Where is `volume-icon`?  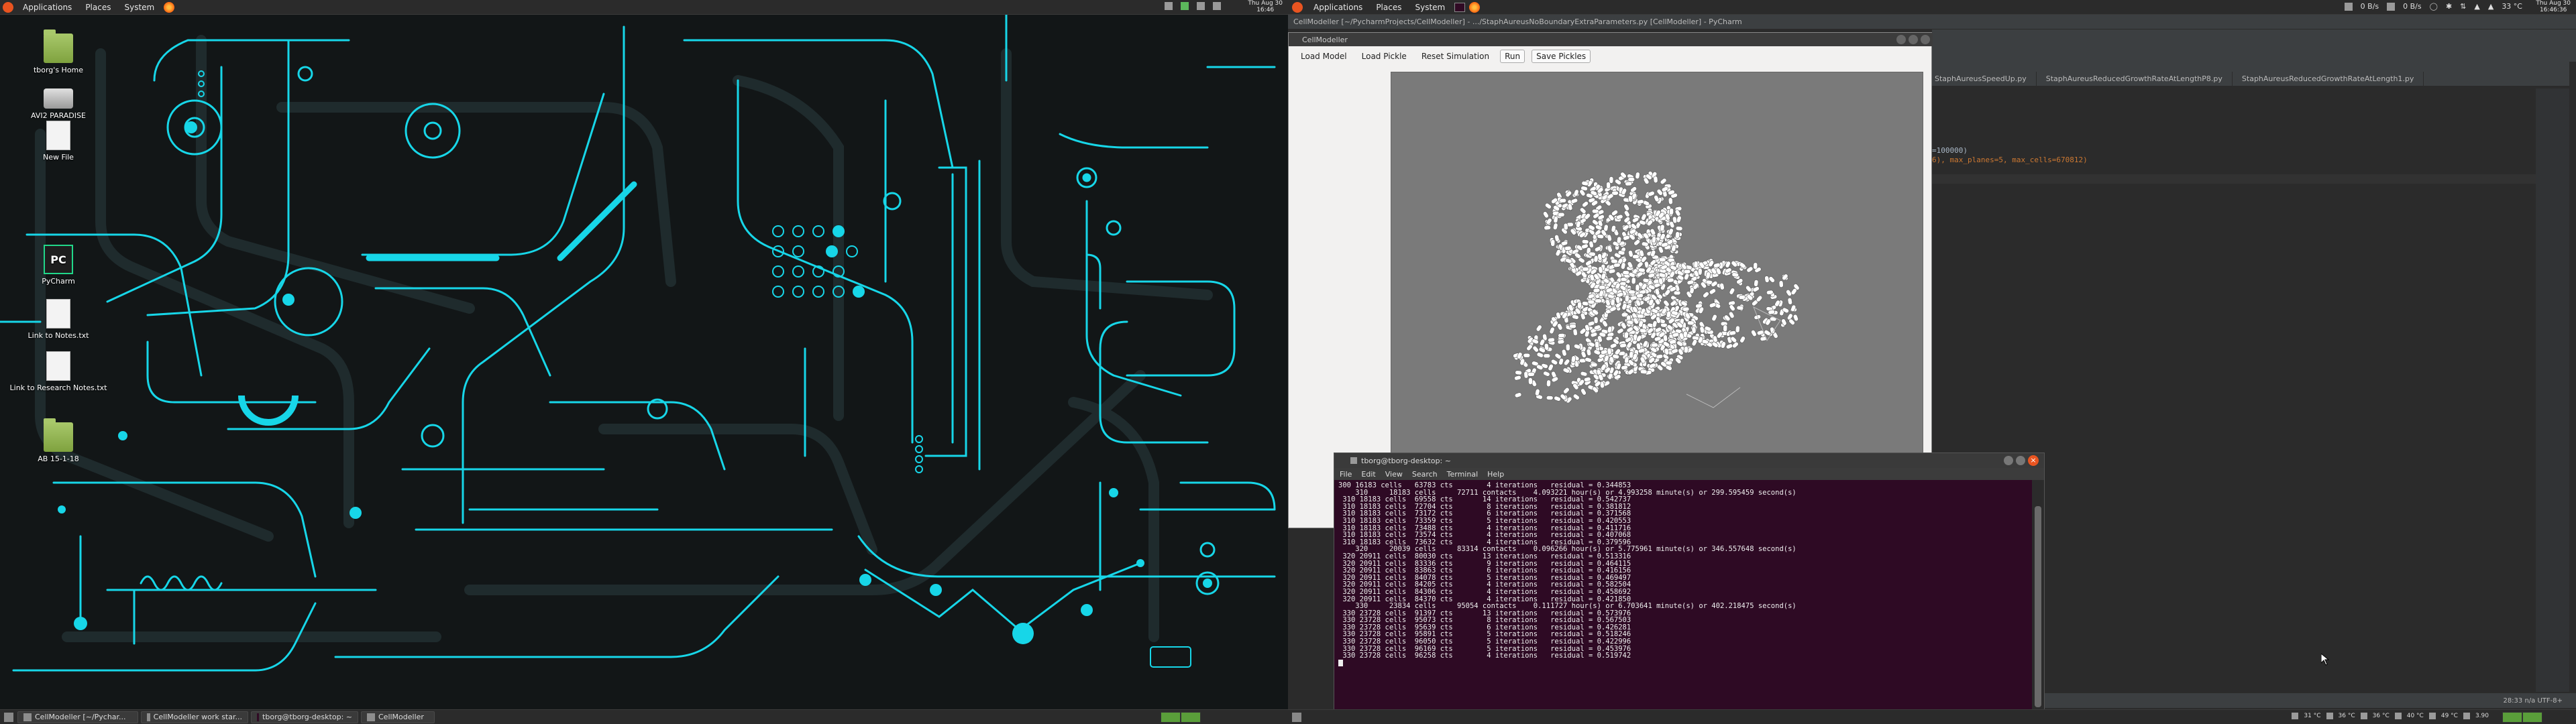
volume-icon is located at coordinates (1217, 6).